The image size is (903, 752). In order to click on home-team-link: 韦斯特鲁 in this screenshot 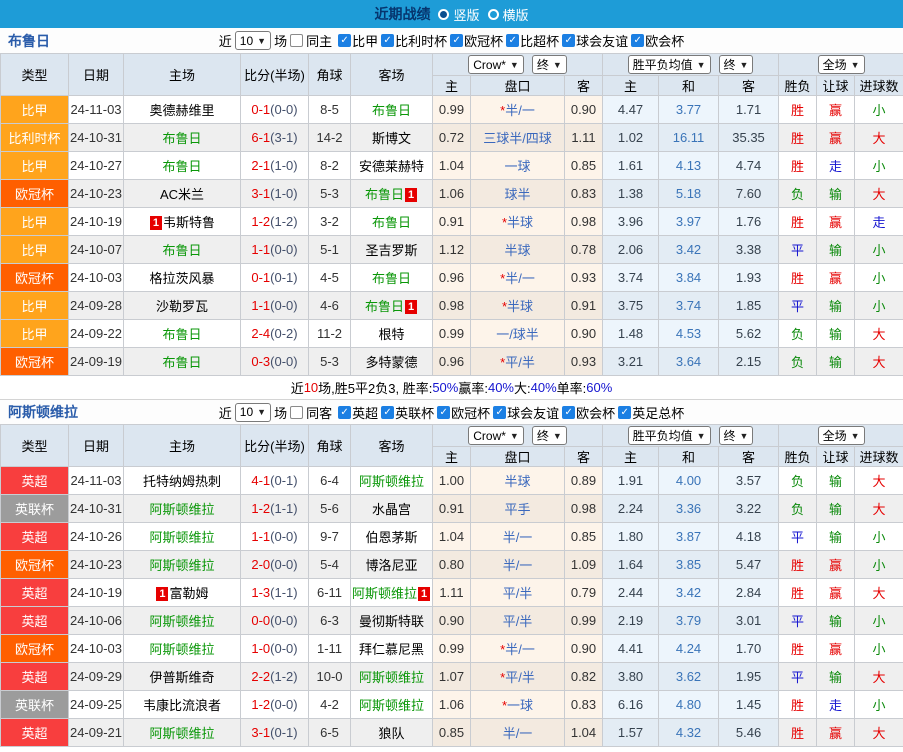, I will do `click(189, 222)`.